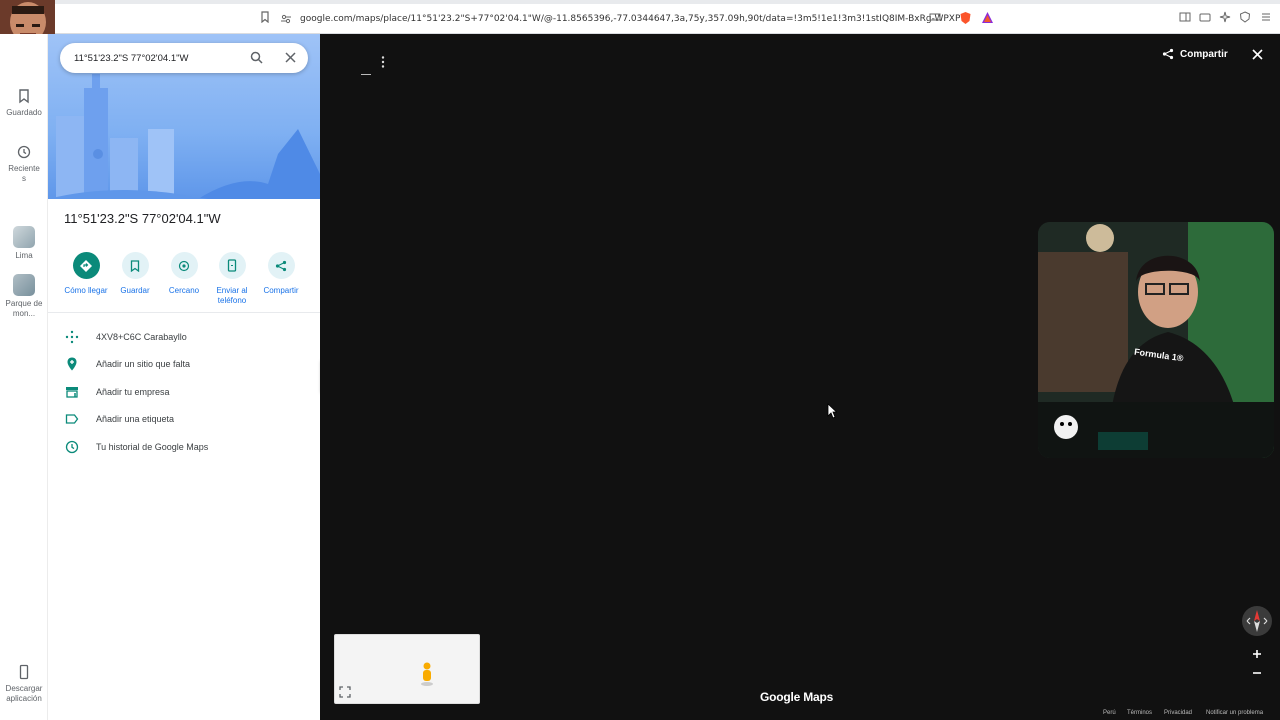 The width and height of the screenshot is (1280, 720). What do you see at coordinates (72, 392) in the screenshot?
I see `store-icon` at bounding box center [72, 392].